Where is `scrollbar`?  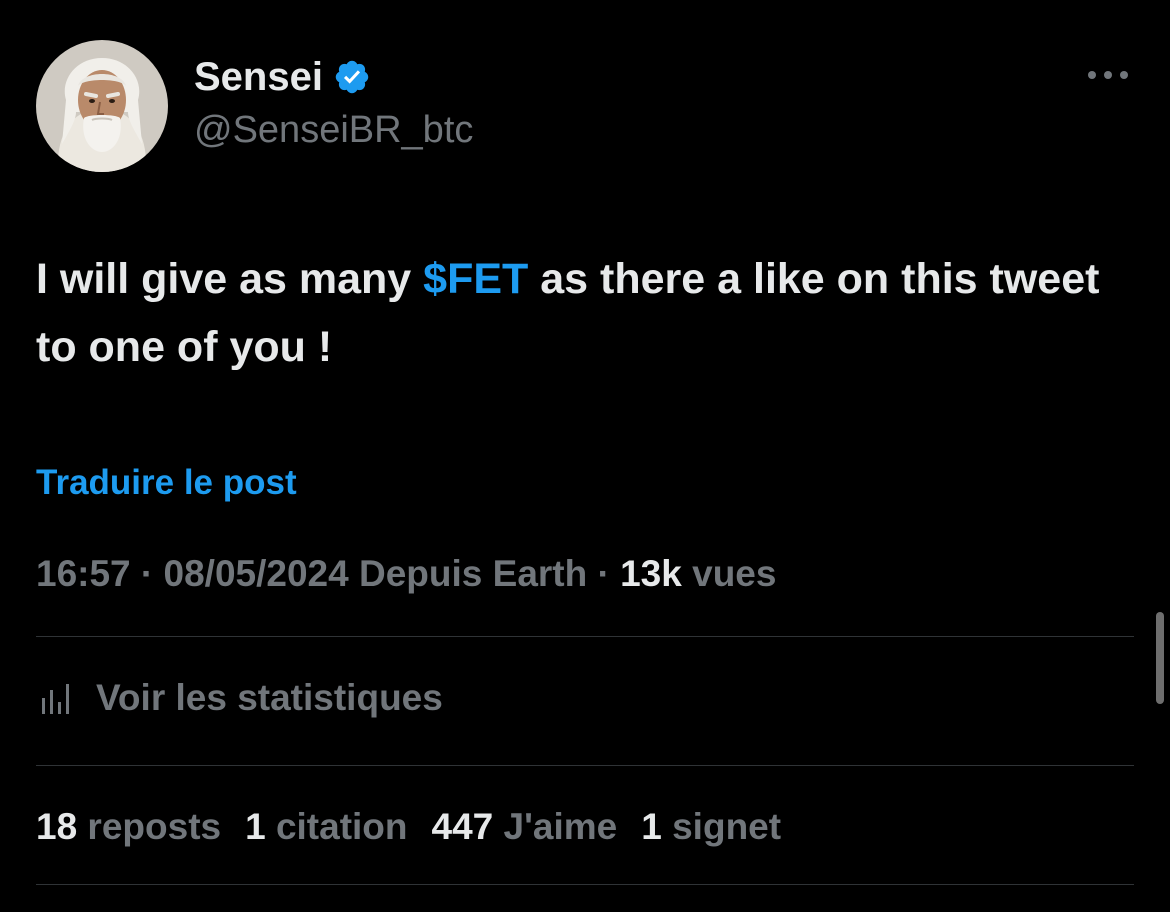 scrollbar is located at coordinates (1160, 658).